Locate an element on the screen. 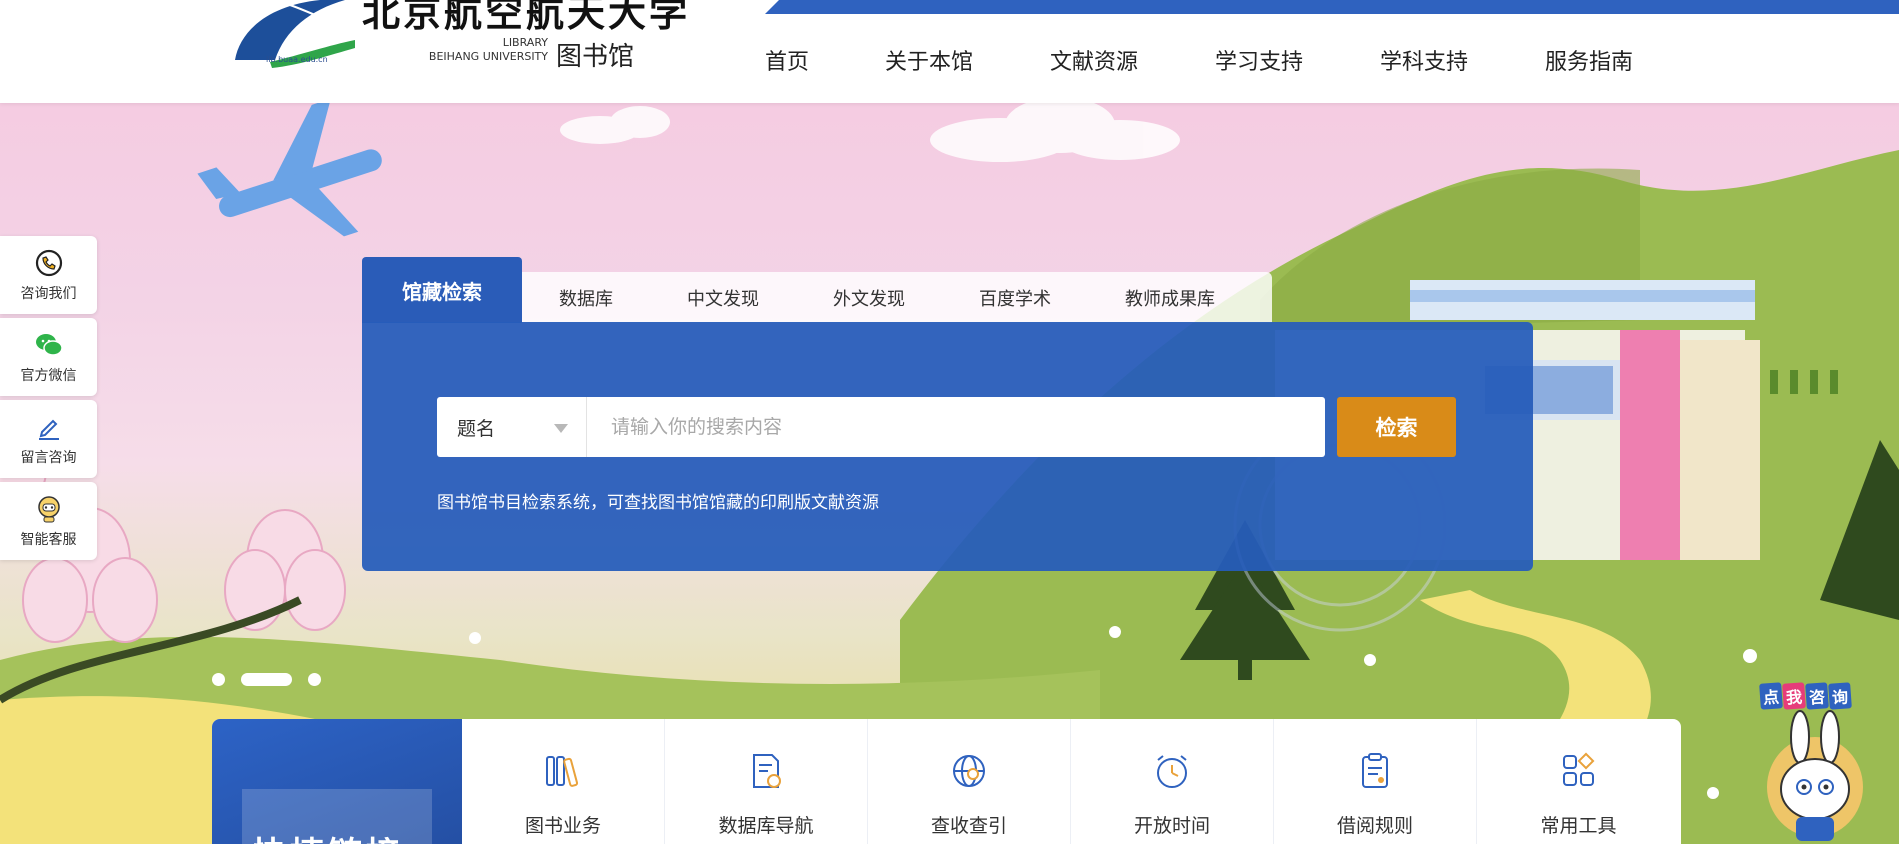 The image size is (1899, 844). wechat-icon is located at coordinates (49, 344).